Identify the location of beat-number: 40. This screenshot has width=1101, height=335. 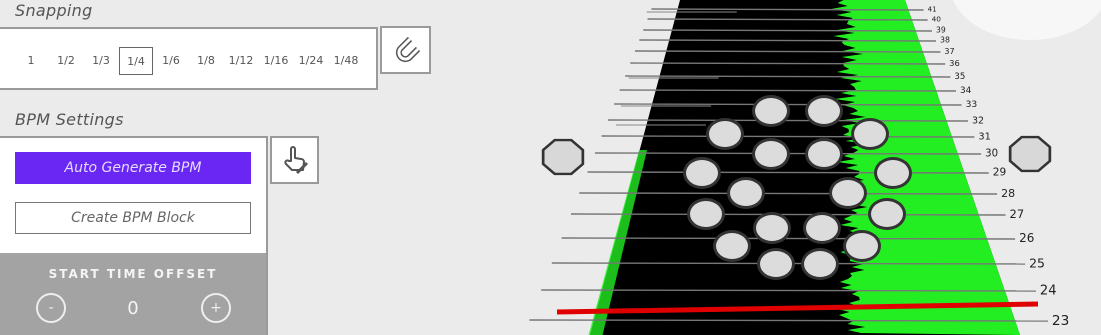
(937, 19).